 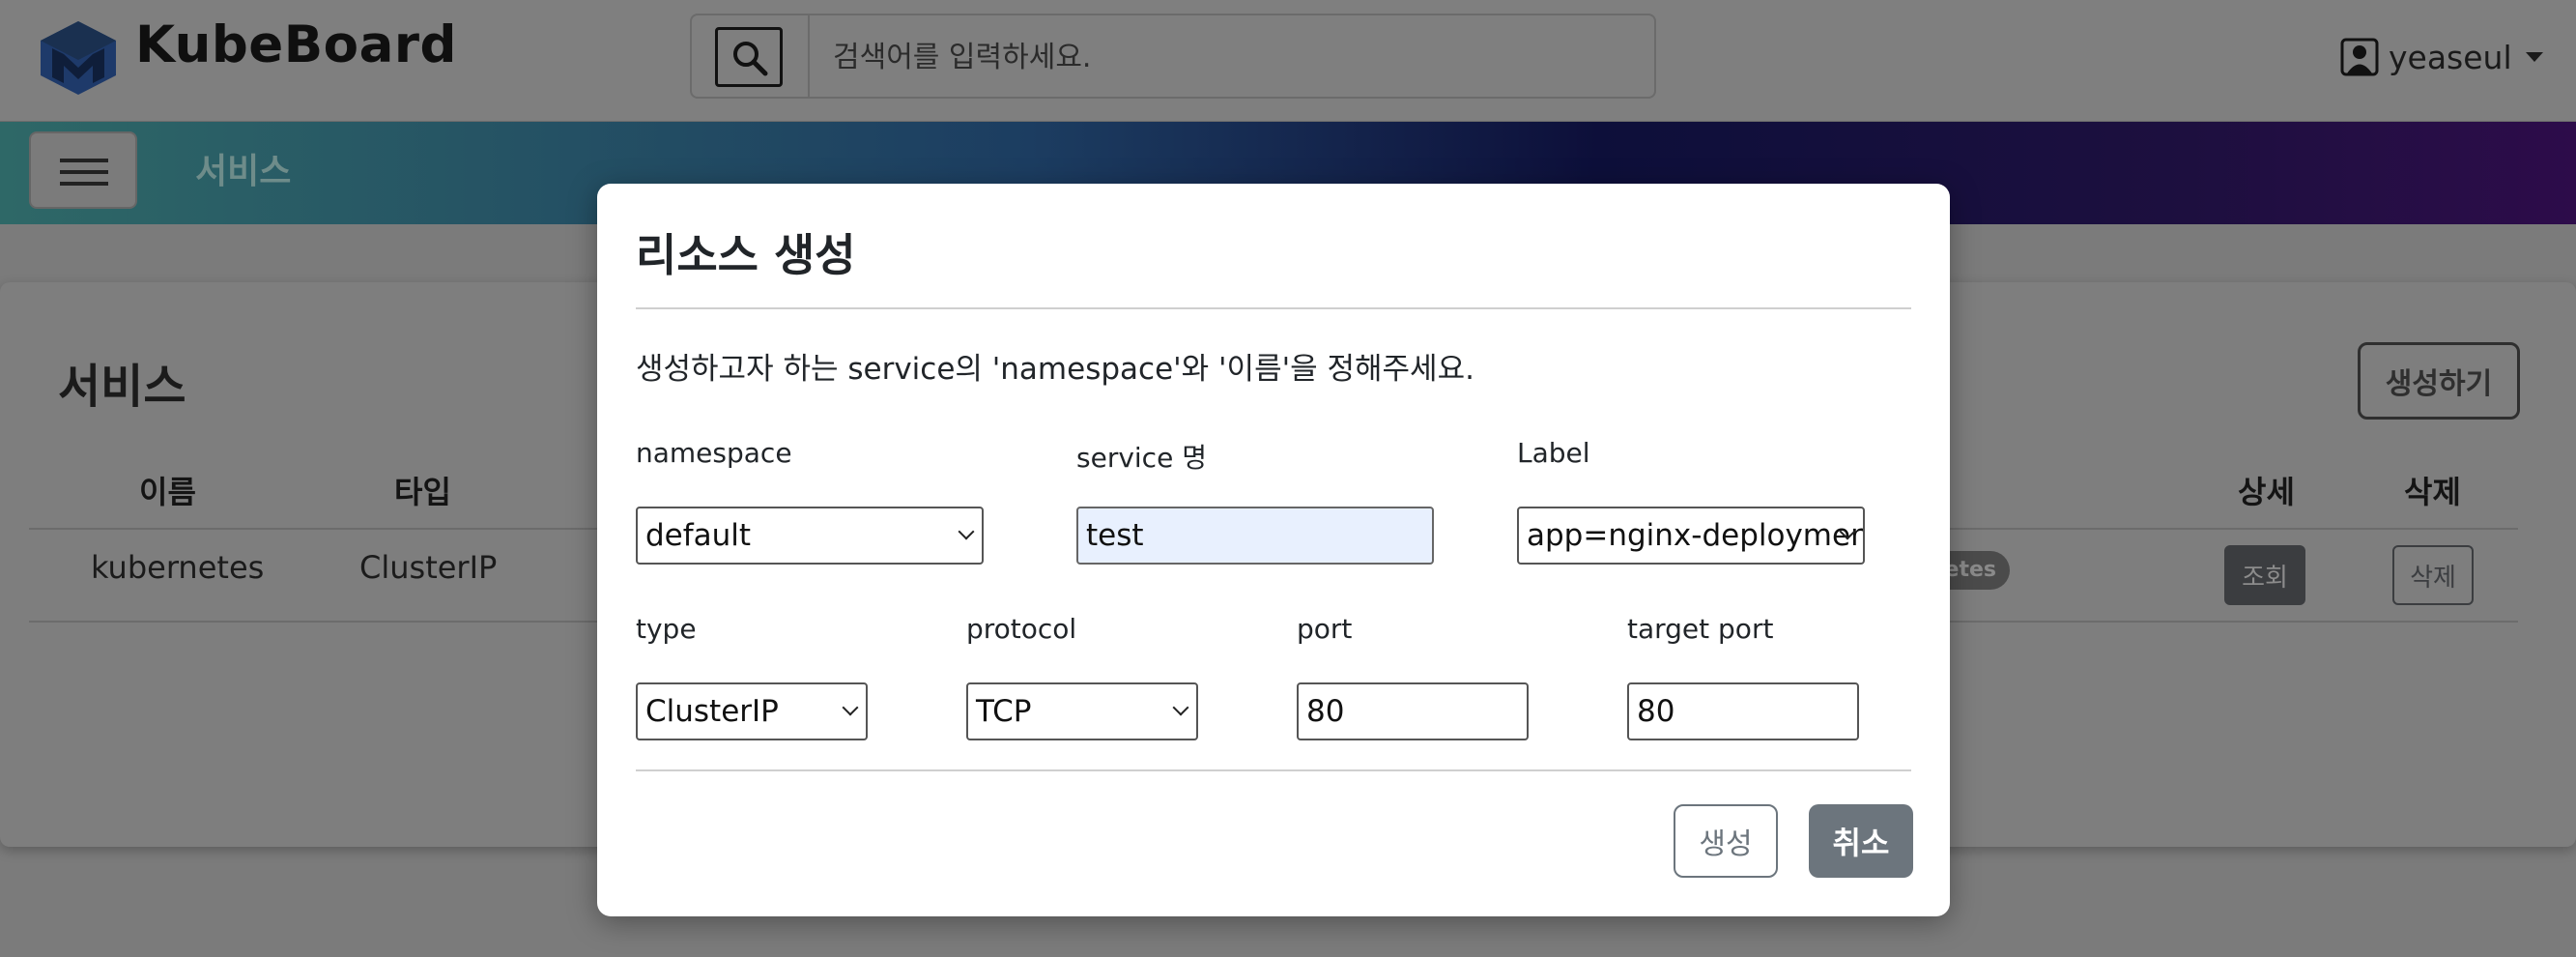 I want to click on namespace-select: default, so click(x=810, y=536).